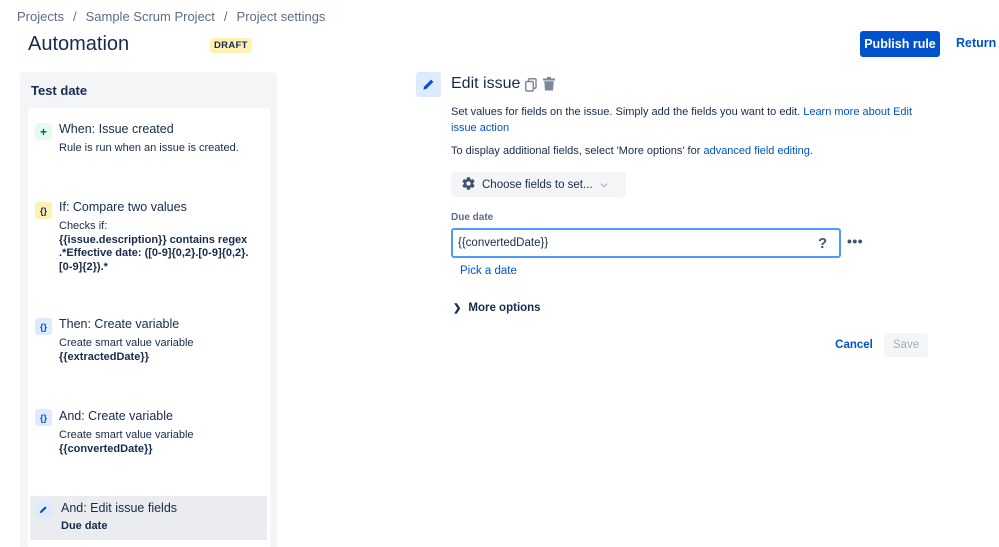 This screenshot has height=547, width=999. I want to click on more-options-label: More options, so click(504, 308).